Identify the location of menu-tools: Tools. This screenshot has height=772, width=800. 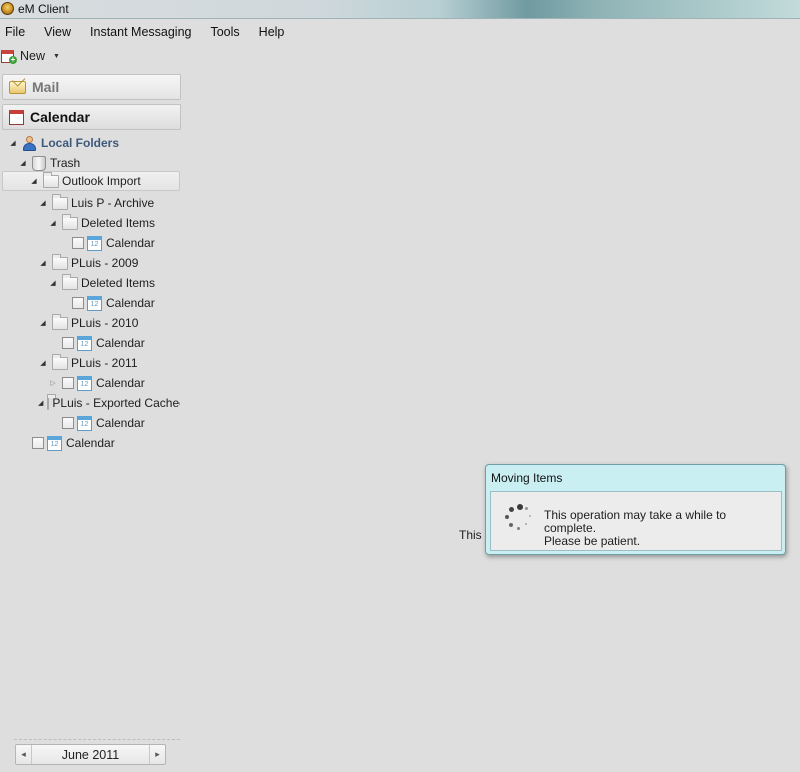
(224, 32).